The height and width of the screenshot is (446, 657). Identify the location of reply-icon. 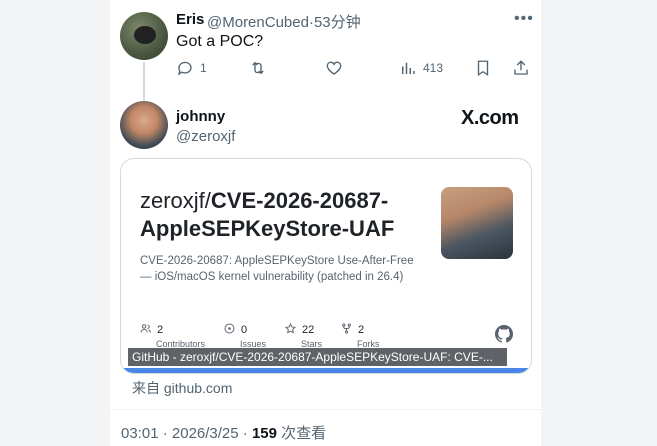
(184, 68).